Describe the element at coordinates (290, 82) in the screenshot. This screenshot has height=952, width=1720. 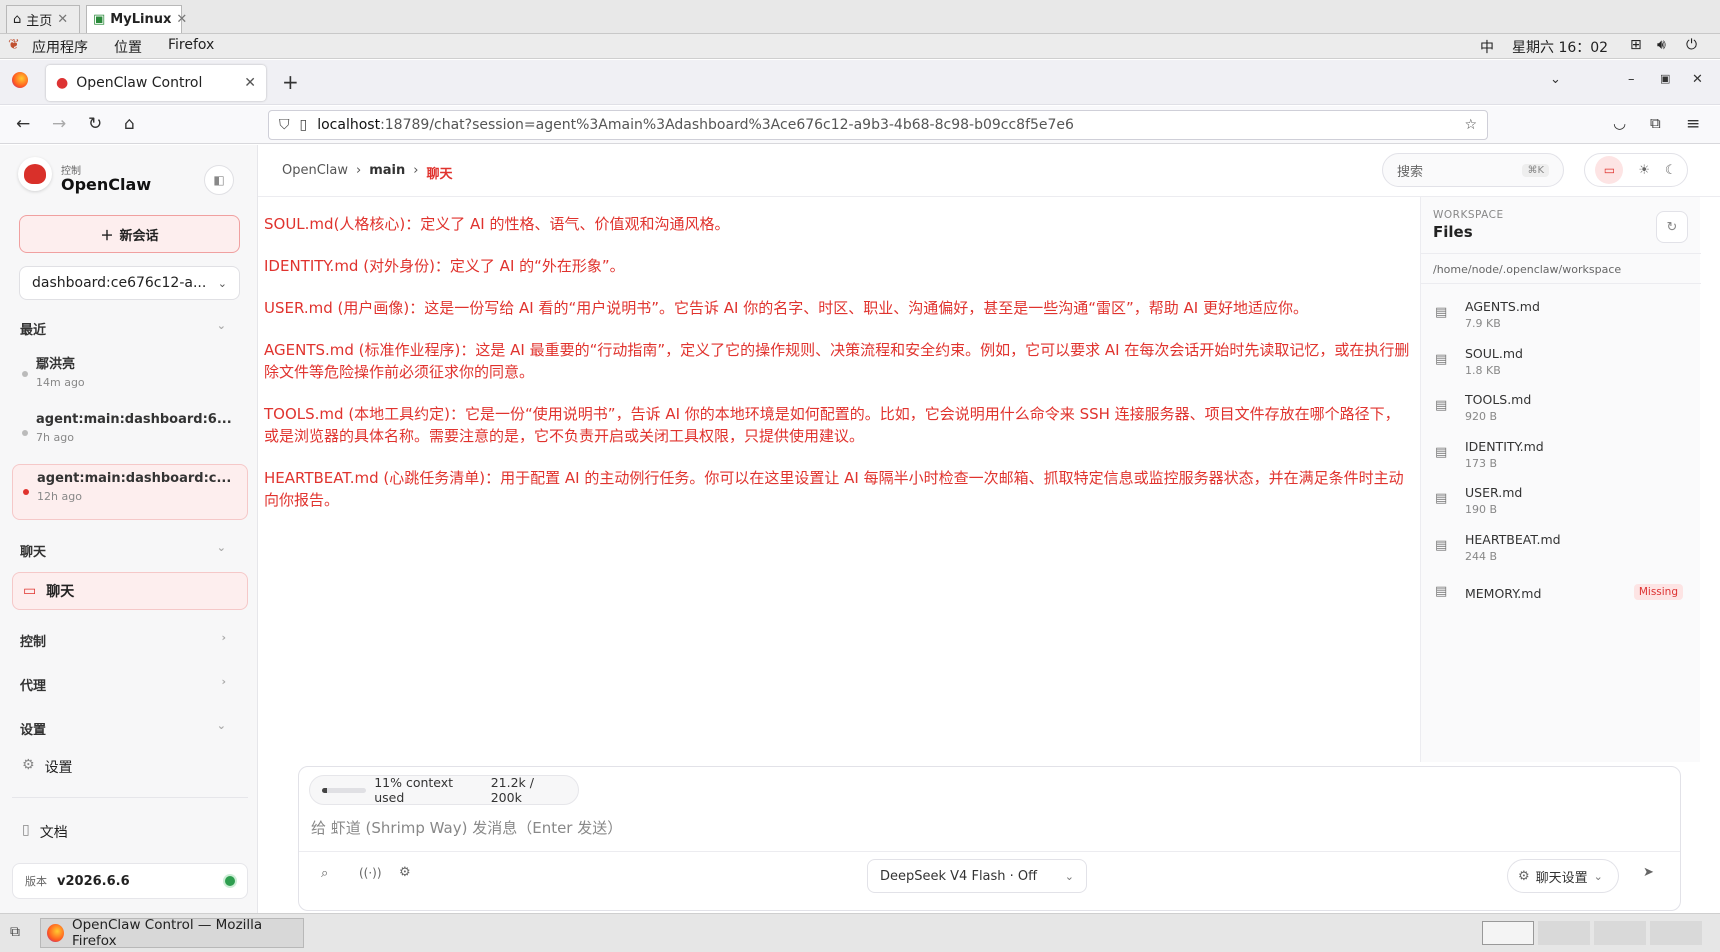
I see `new-tab-icon: +` at that location.